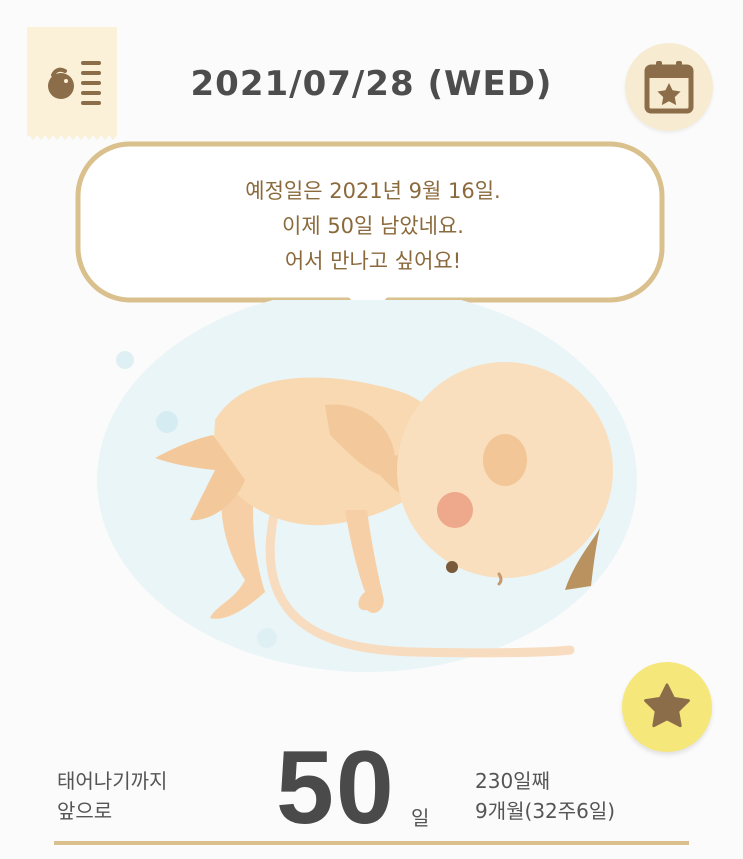  Describe the element at coordinates (512, 781) in the screenshot. I see `pregnancy-day: 230일째` at that location.